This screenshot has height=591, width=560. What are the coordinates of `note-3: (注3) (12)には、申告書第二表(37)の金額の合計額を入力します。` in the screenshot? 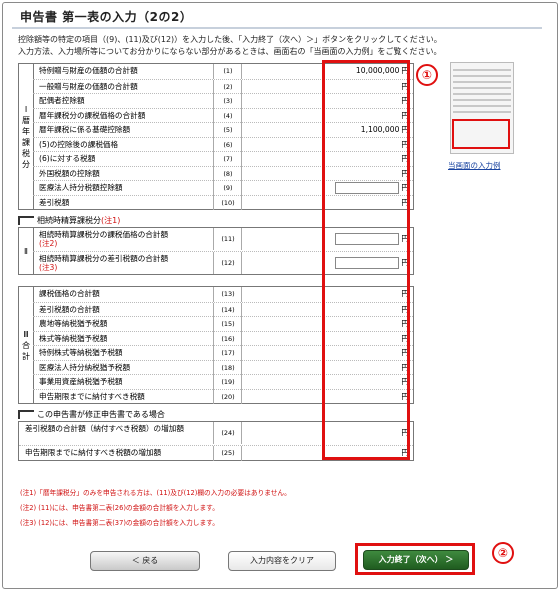 It's located at (119, 523).